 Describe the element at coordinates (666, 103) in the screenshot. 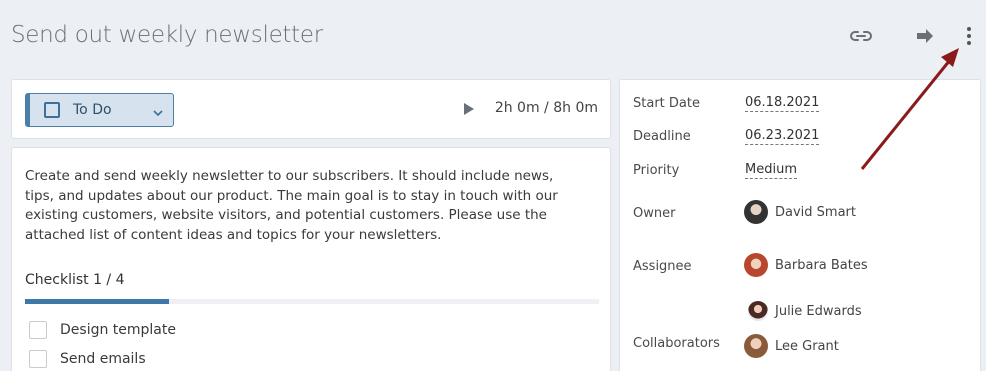

I see `start-date-label: Start Date` at that location.